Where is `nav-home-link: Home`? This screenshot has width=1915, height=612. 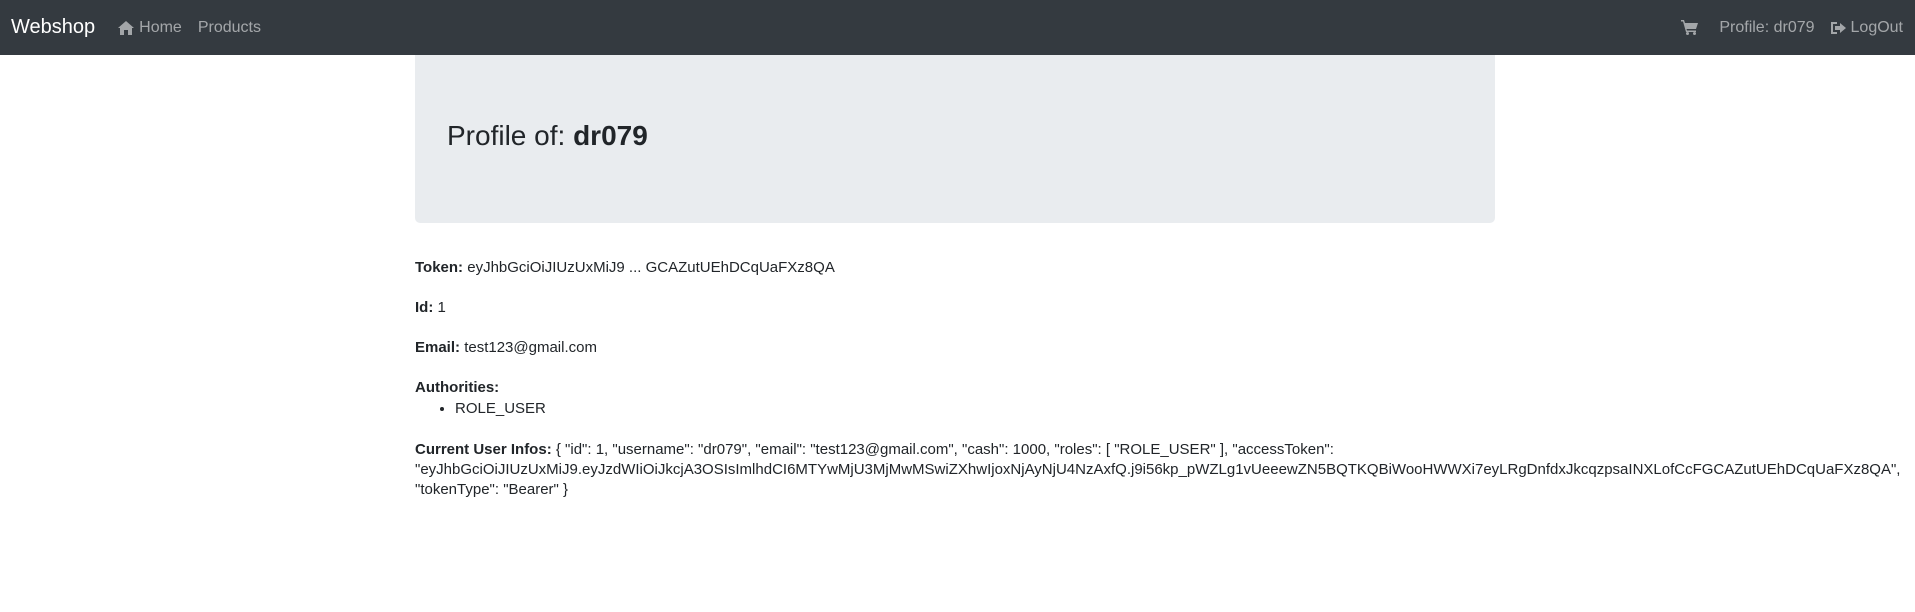
nav-home-link: Home is located at coordinates (150, 28).